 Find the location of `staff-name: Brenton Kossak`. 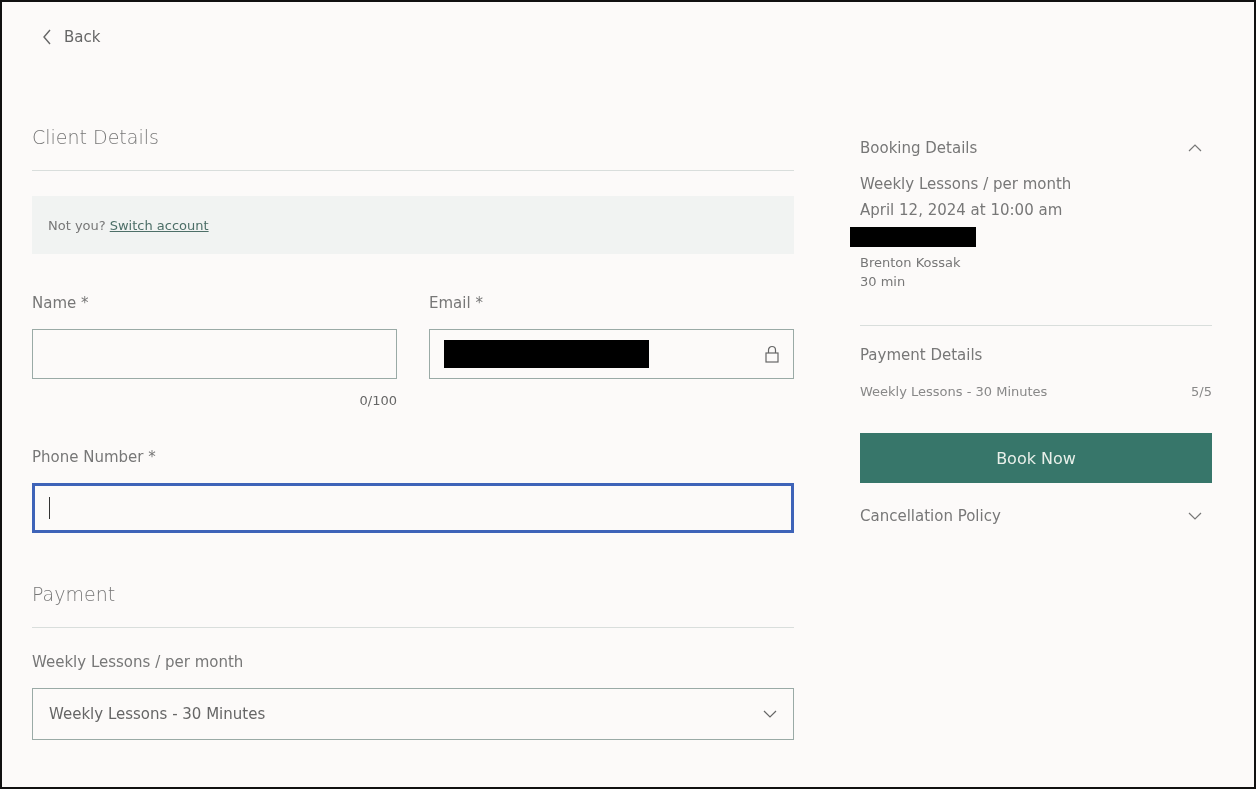

staff-name: Brenton Kossak is located at coordinates (911, 262).